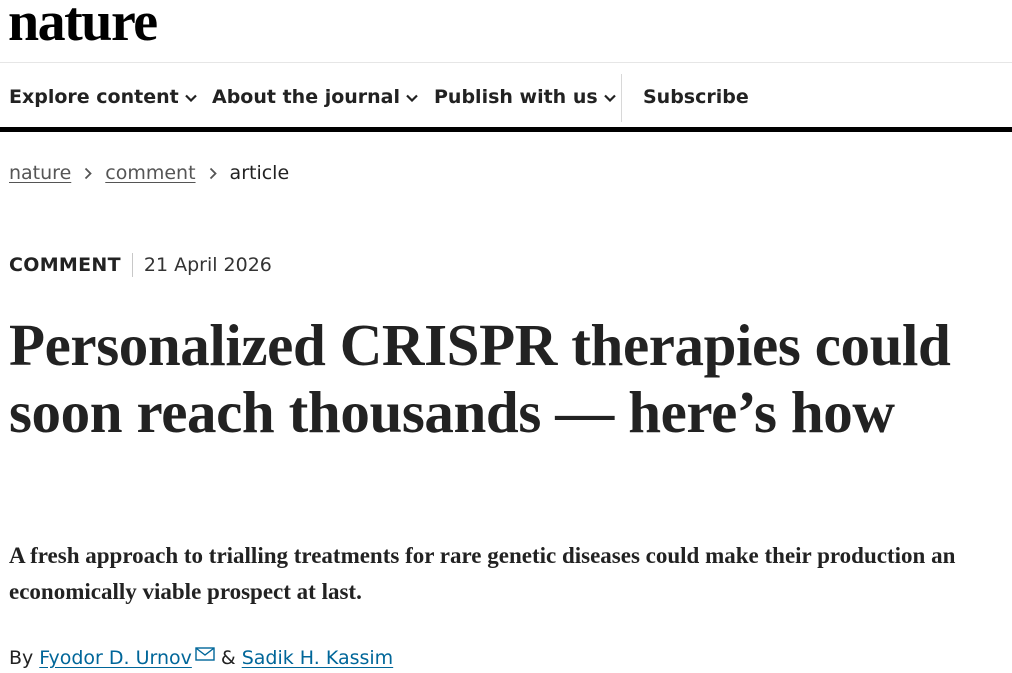  I want to click on author-byline: By Fyodor D. Urnov & Sadik H. Kassim, so click(201, 657).